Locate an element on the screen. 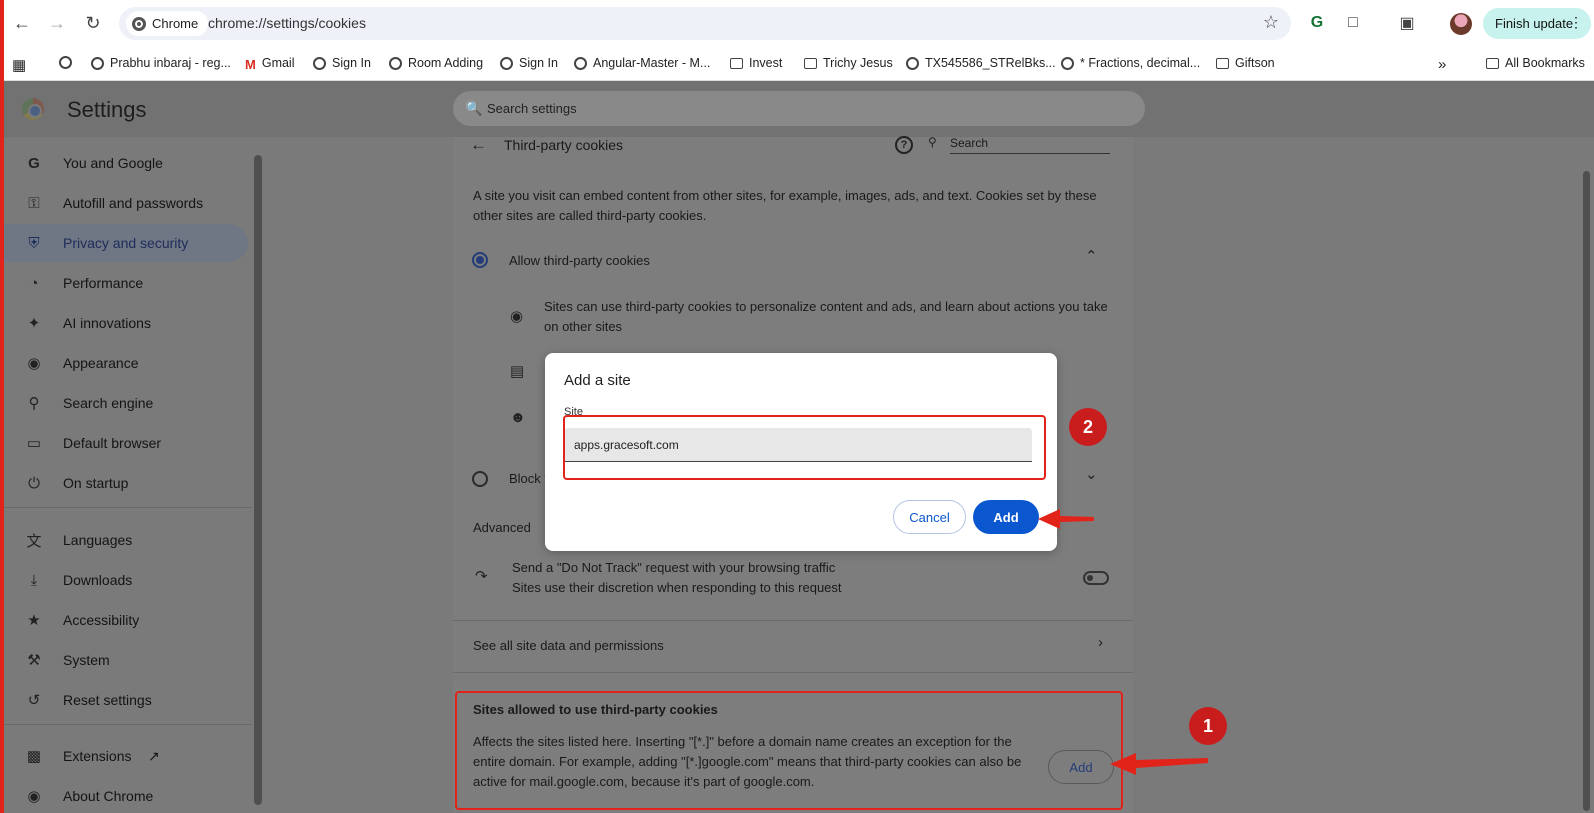 The height and width of the screenshot is (813, 1594). add-button: Add is located at coordinates (1006, 517).